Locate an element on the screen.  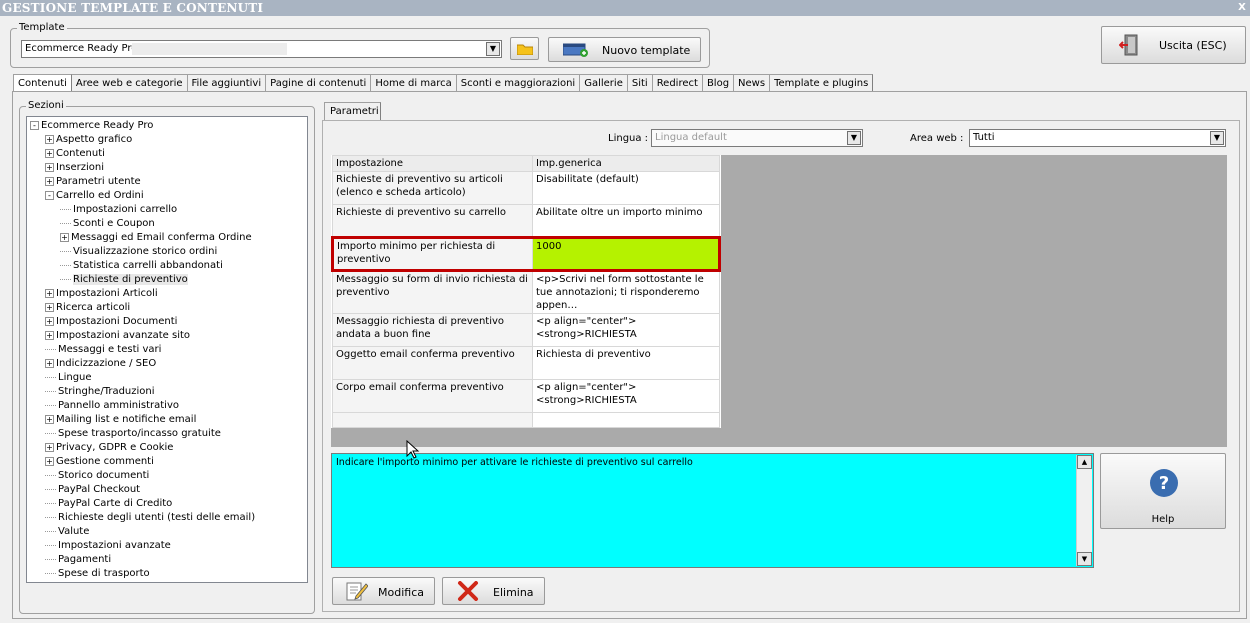
tree-item: + Indicizzazione / SEO is located at coordinates (168, 364).